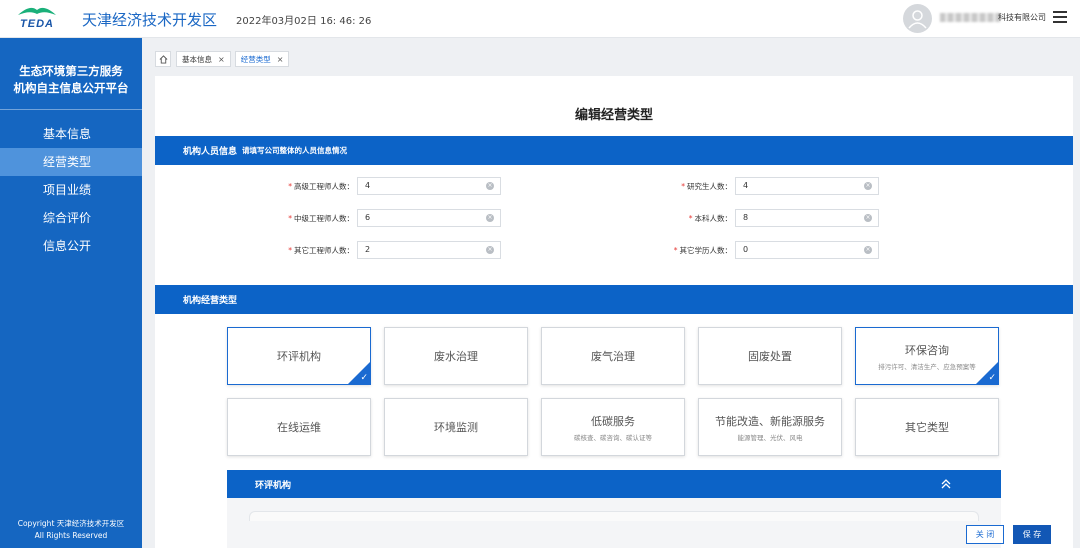  I want to click on postgraduate-field: * 研究生人数： 4 ×, so click(773, 186).